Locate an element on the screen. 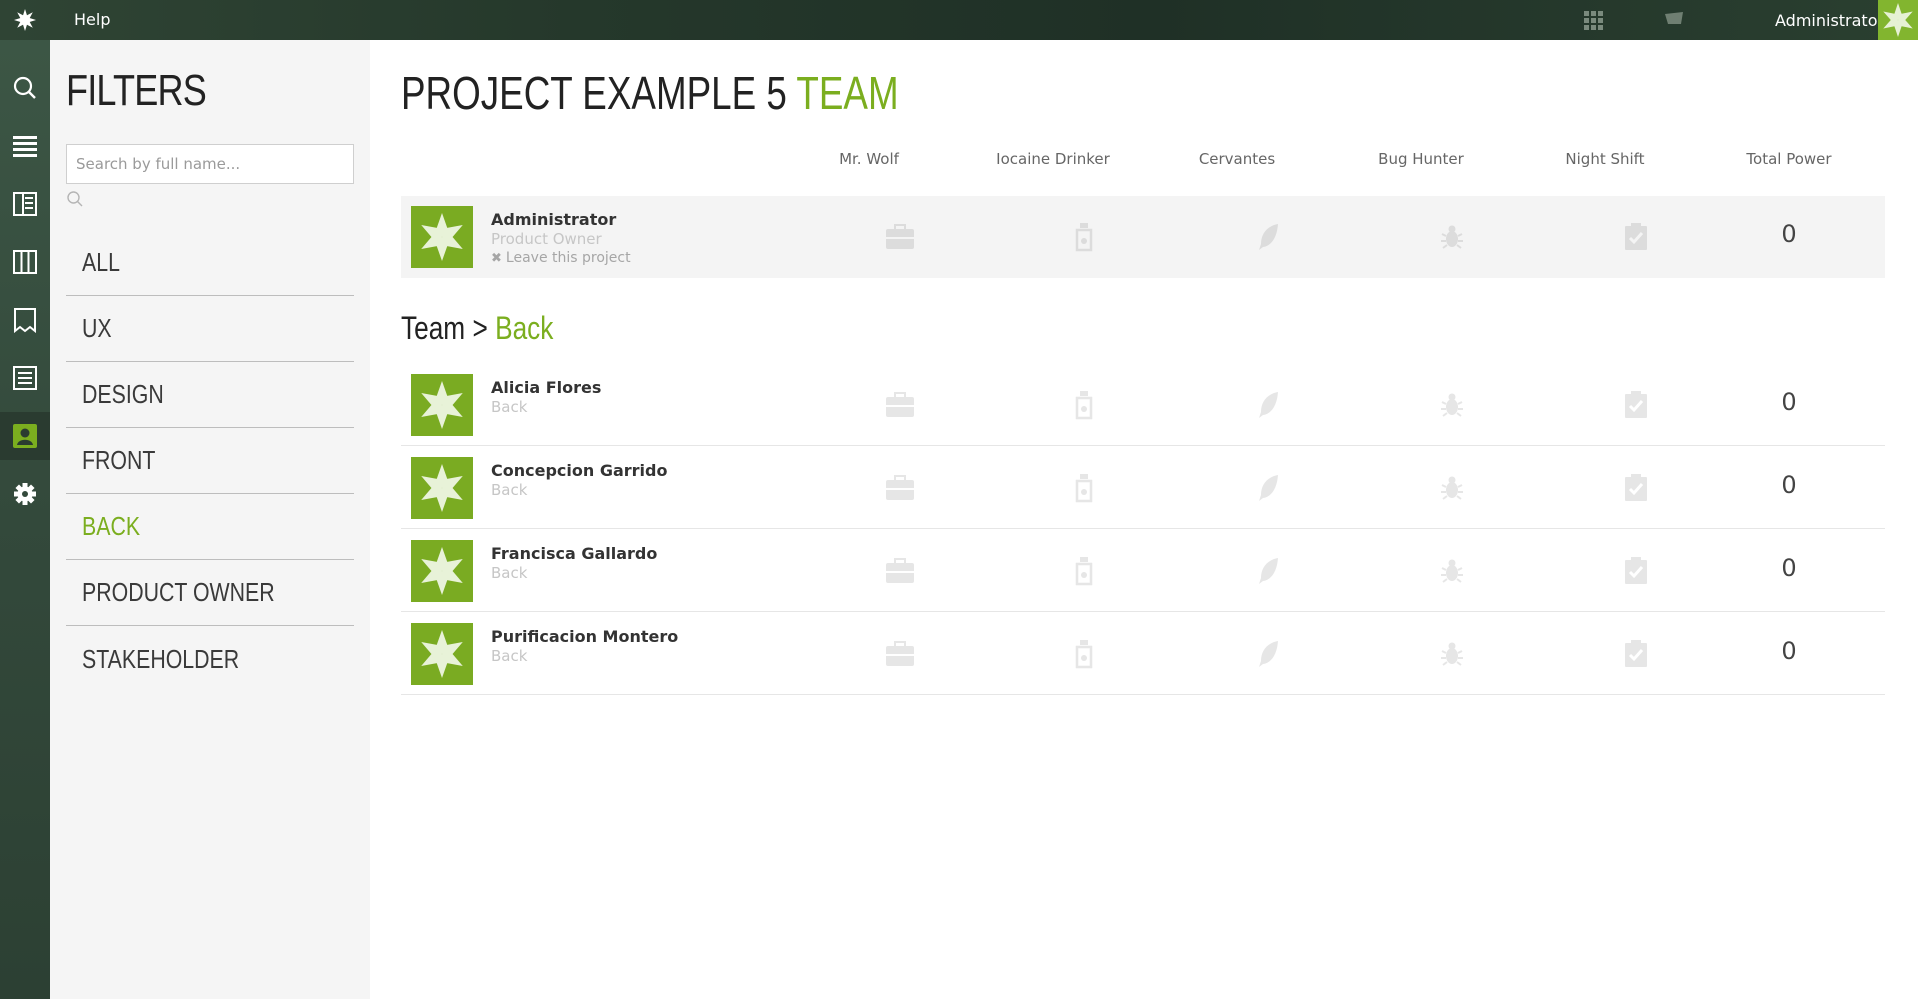  member-name: Alicia Flores is located at coordinates (546, 387).